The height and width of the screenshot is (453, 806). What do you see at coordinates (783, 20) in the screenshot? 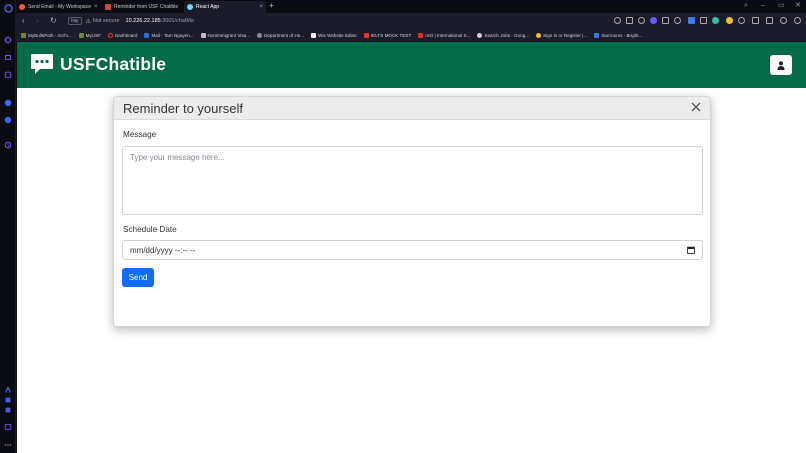
I see `link-icon` at bounding box center [783, 20].